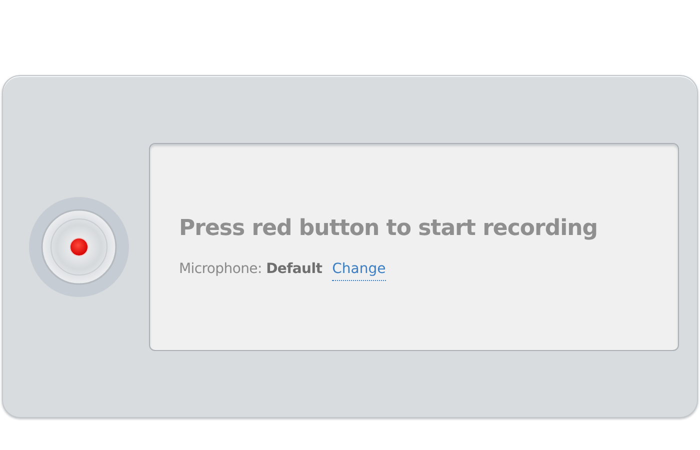 The width and height of the screenshot is (700, 450). I want to click on change-link: Change, so click(359, 270).